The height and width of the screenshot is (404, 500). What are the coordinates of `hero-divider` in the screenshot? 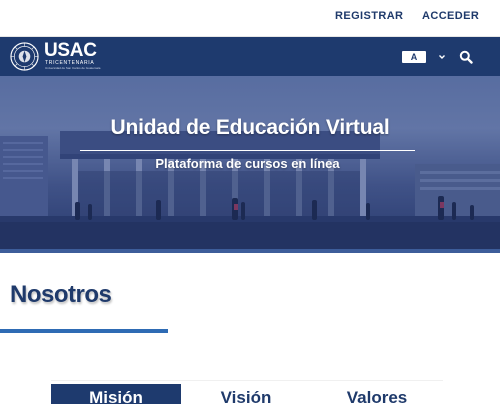 It's located at (247, 150).